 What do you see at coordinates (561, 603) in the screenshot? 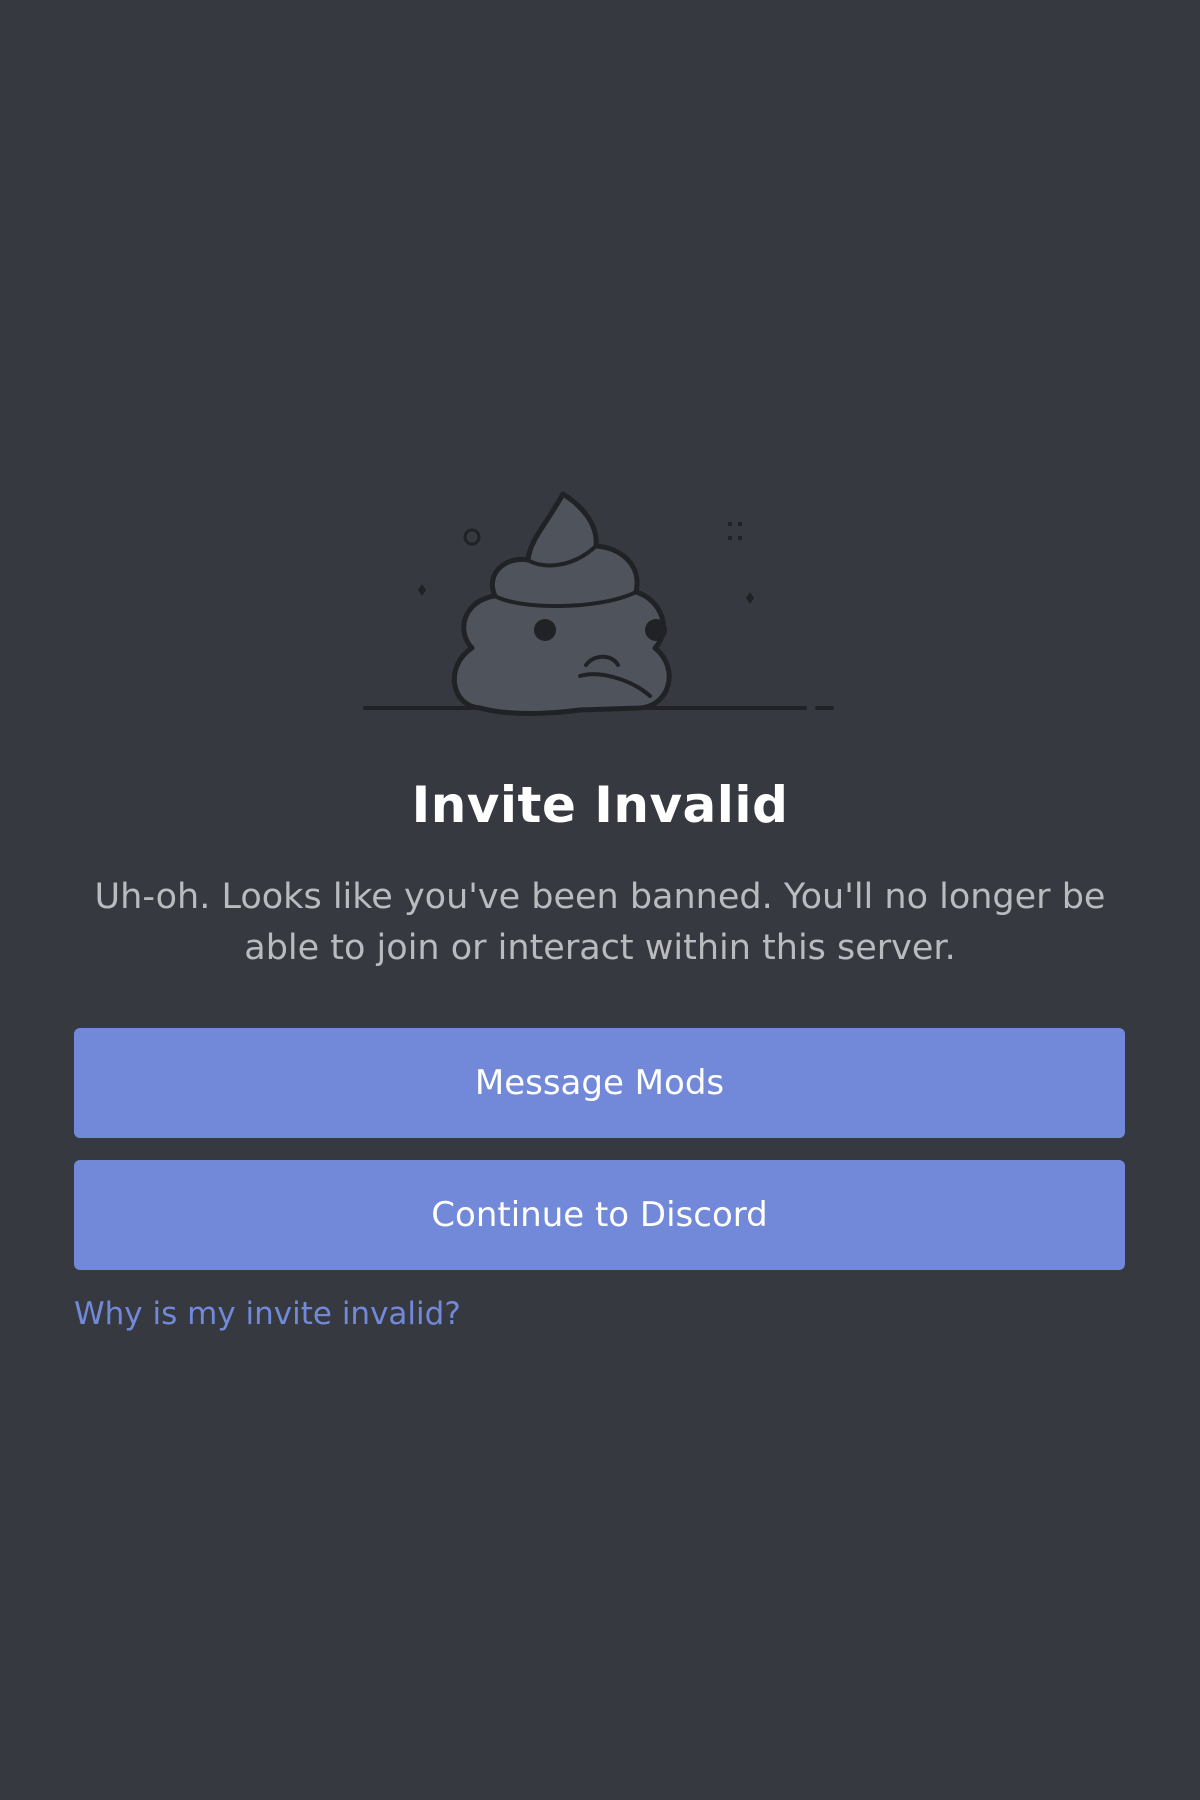
I see `poop-body` at bounding box center [561, 603].